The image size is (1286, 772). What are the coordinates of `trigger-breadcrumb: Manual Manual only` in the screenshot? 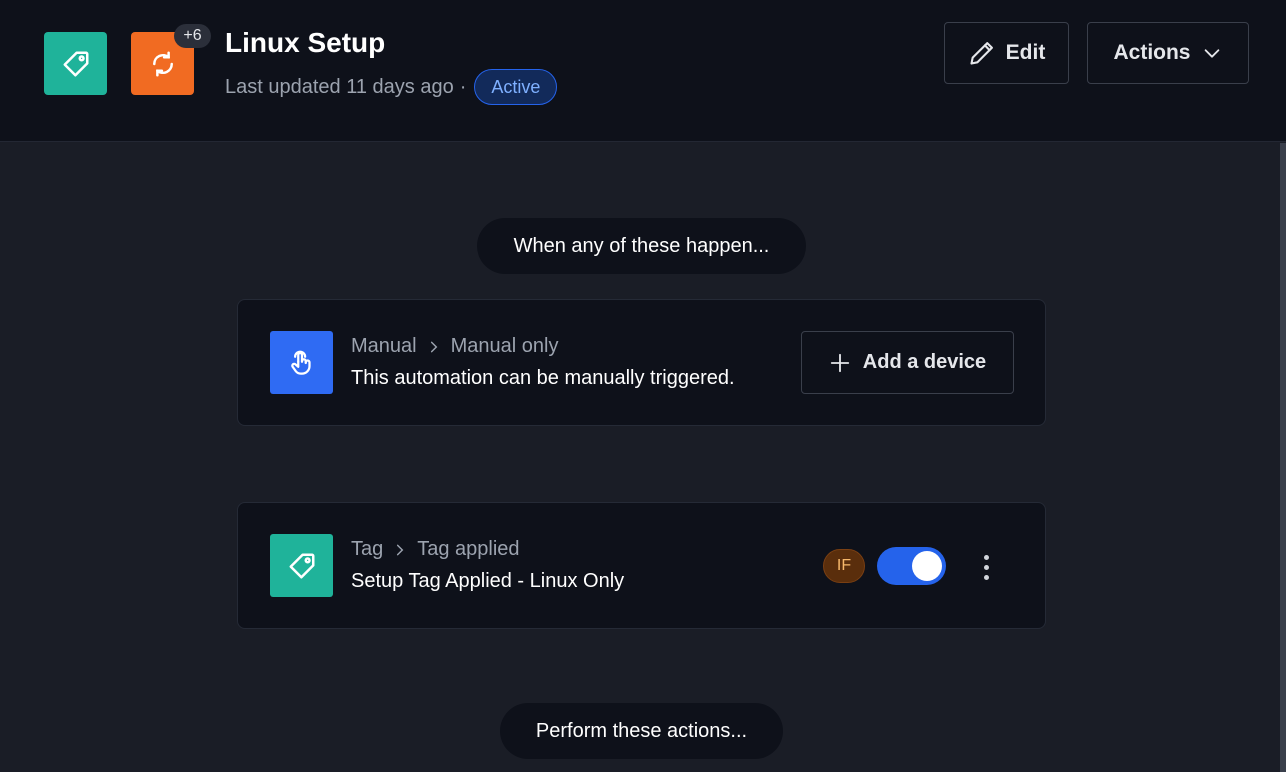 It's located at (454, 346).